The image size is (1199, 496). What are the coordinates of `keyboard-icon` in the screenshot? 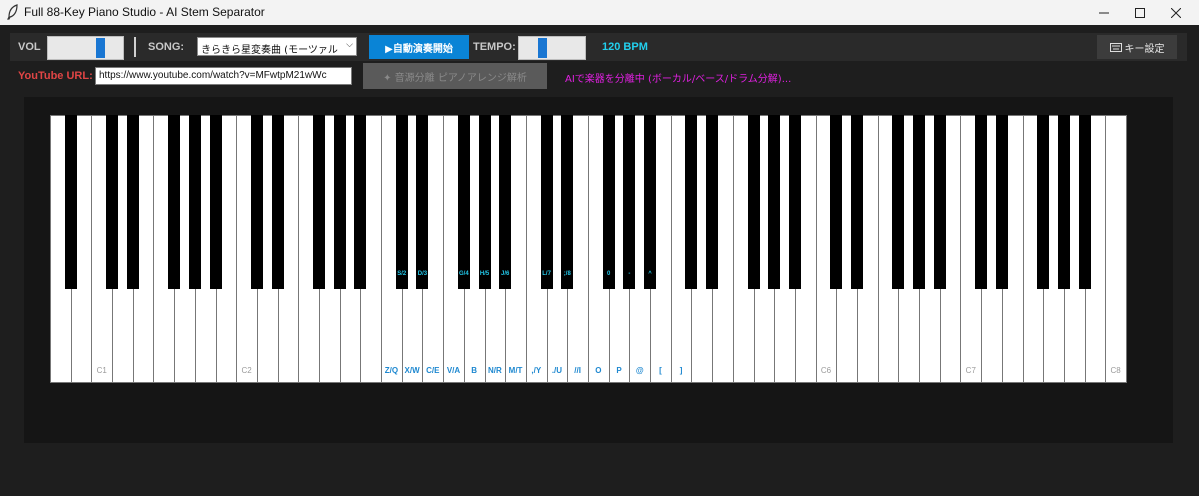 It's located at (1115, 47).